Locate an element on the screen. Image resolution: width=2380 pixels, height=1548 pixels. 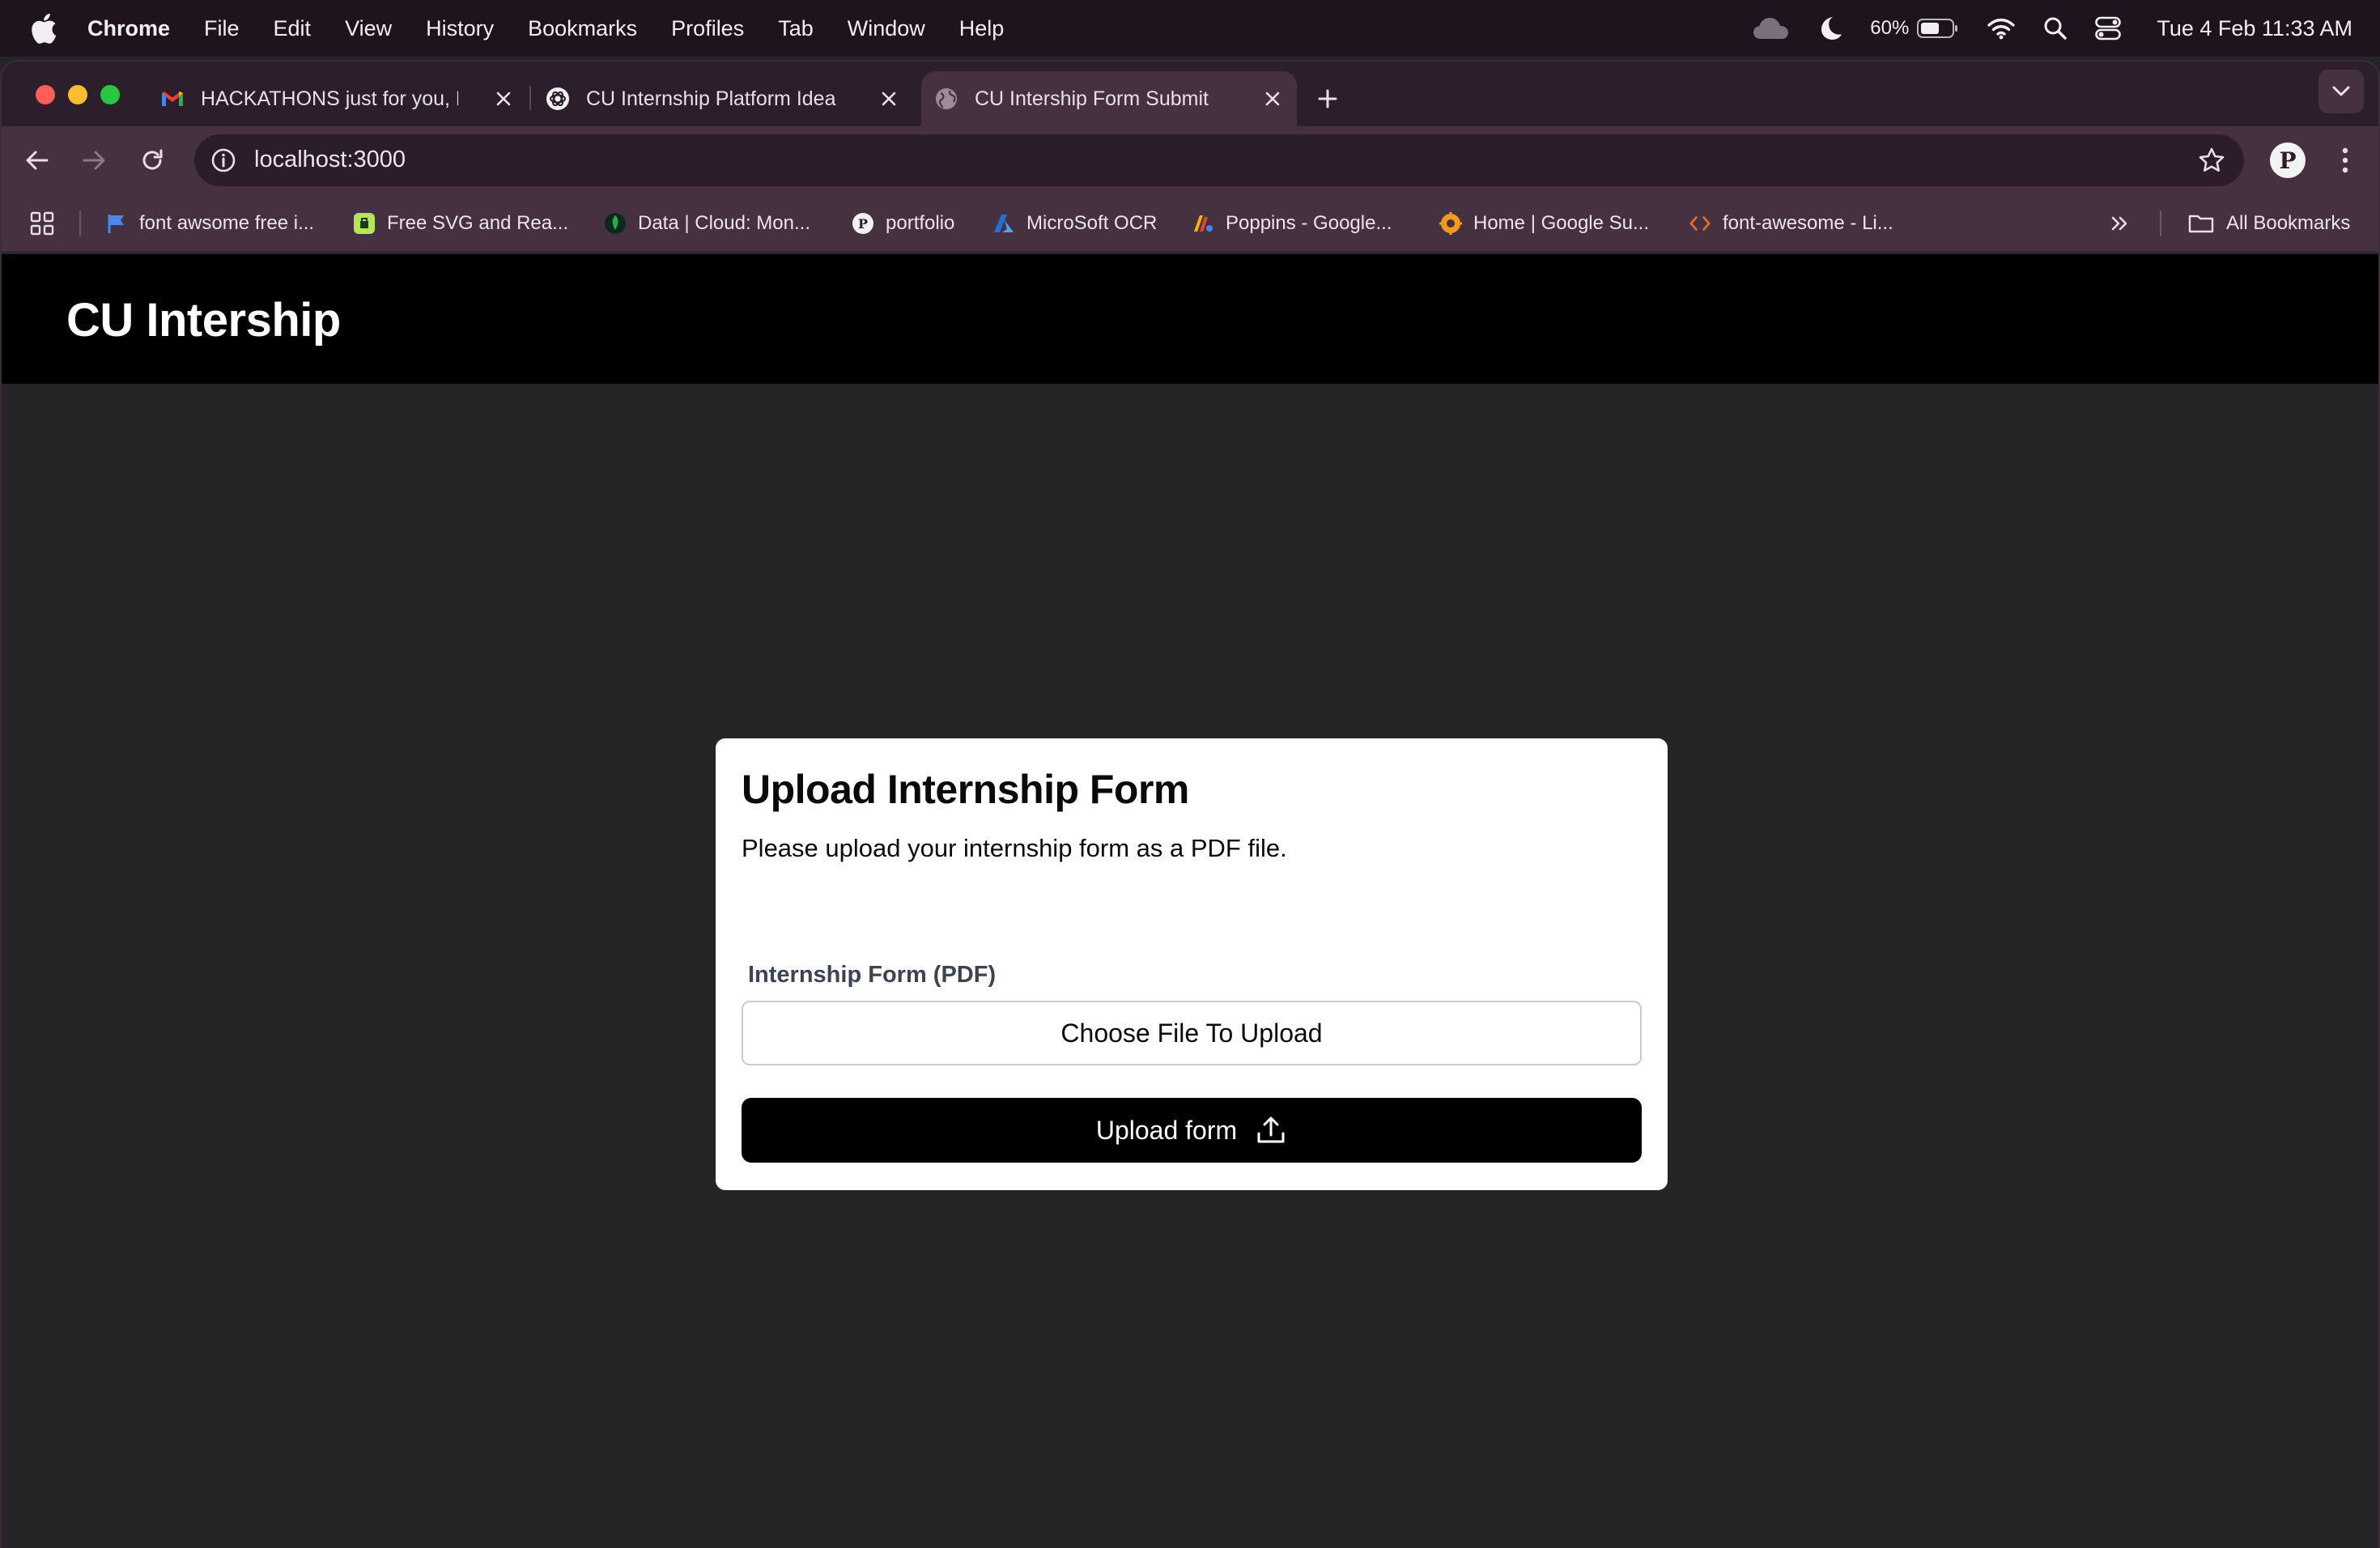
tab-search-button is located at coordinates (2341, 92).